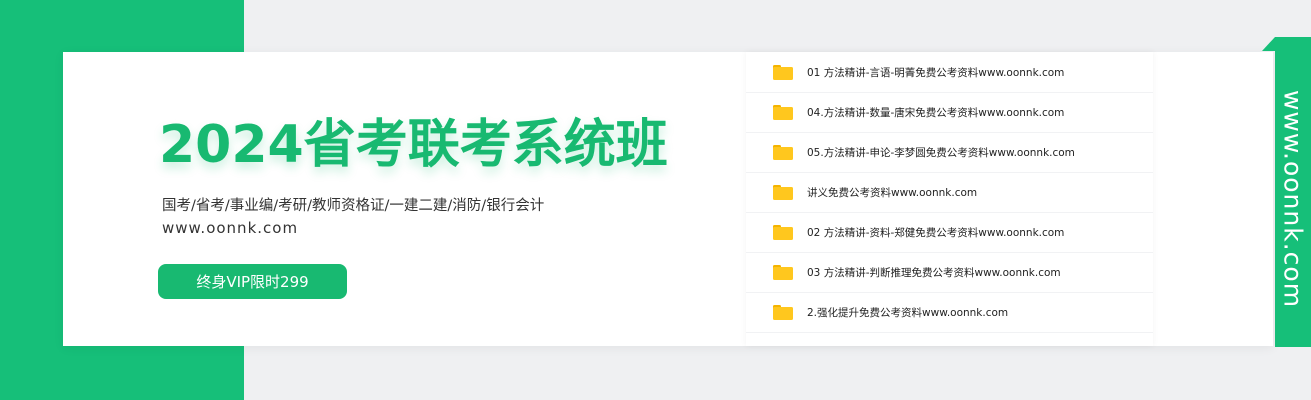 Image resolution: width=1311 pixels, height=400 pixels. I want to click on folder-name: 2.强化提升免费公考资料www.oonnk.com, so click(908, 312).